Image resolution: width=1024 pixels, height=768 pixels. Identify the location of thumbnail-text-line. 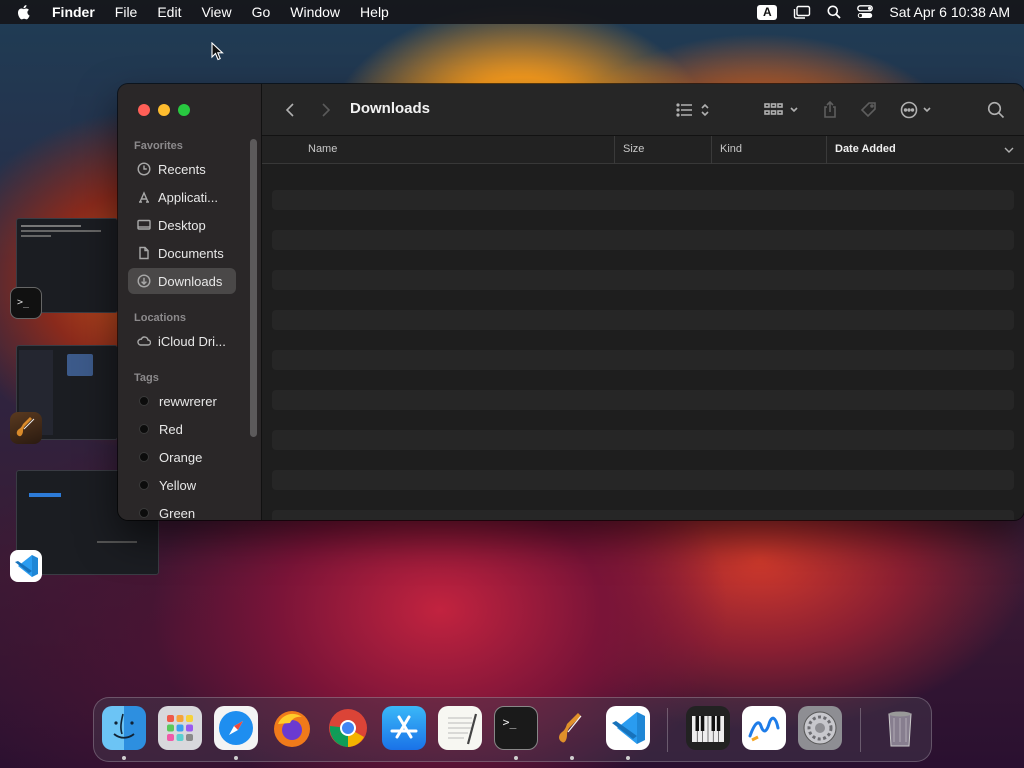
(117, 542).